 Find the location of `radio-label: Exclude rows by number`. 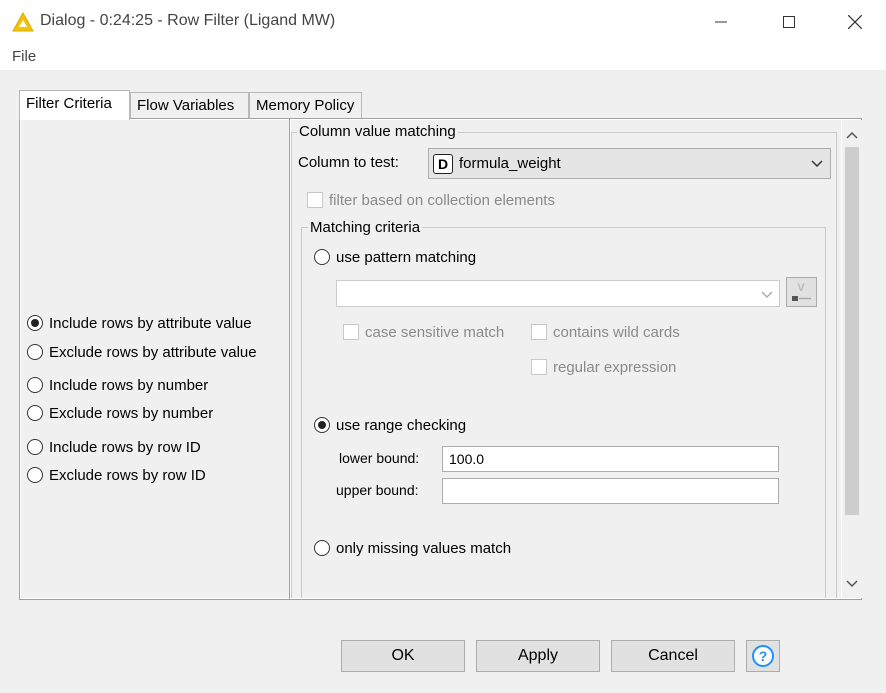

radio-label: Exclude rows by number is located at coordinates (131, 413).